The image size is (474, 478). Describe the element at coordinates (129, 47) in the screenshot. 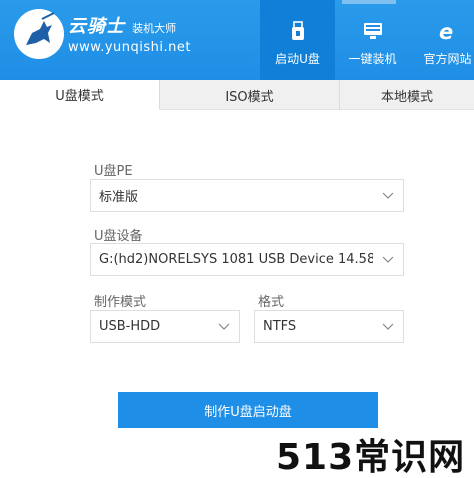

I see `brand-url: www.yunqishi.net` at that location.